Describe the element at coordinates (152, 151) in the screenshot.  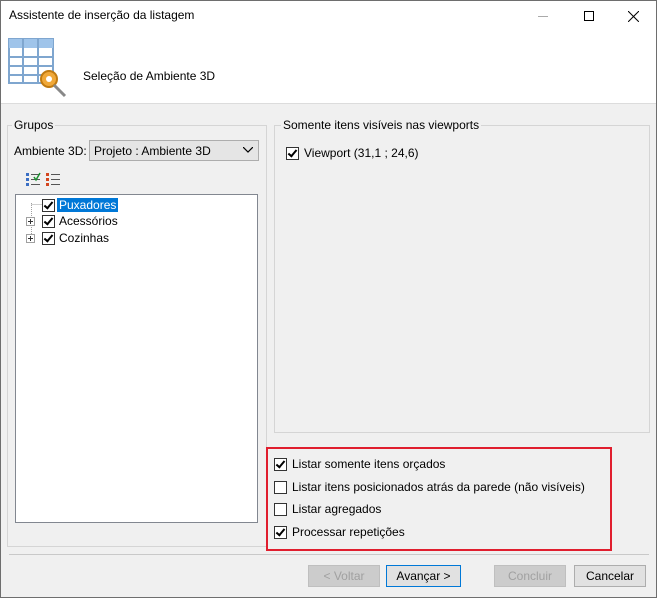
I see `ambiente-select-value: Projeto : Ambiente 3D` at that location.